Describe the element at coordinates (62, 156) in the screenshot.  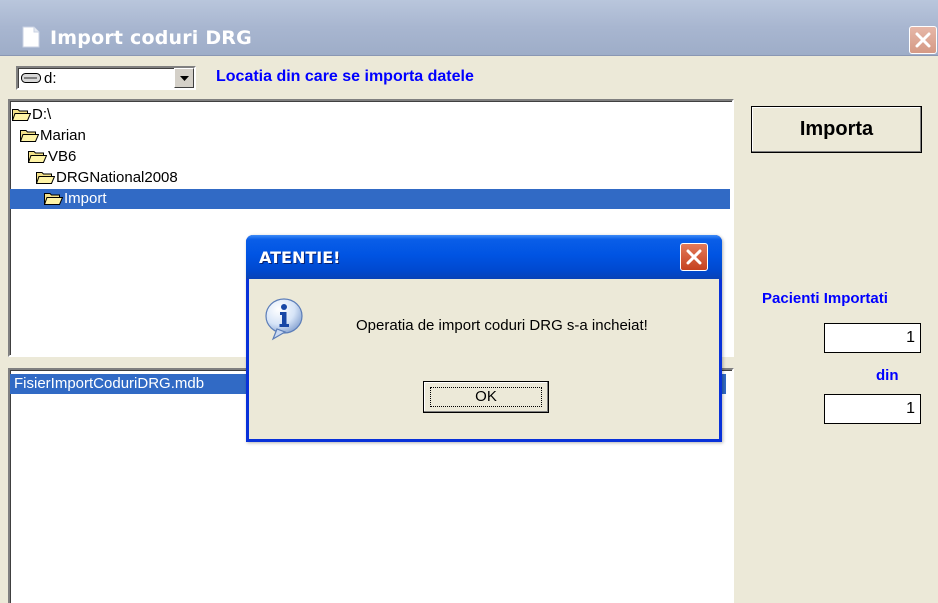
I see `directory-name: VB6` at that location.